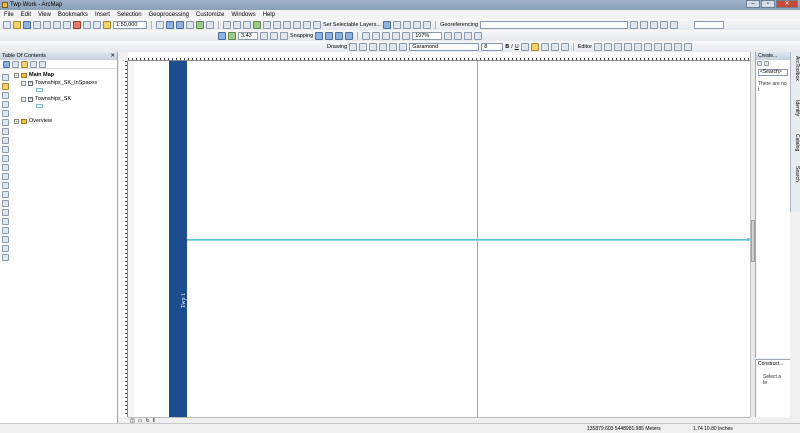  I want to click on cut-icon, so click(47, 24).